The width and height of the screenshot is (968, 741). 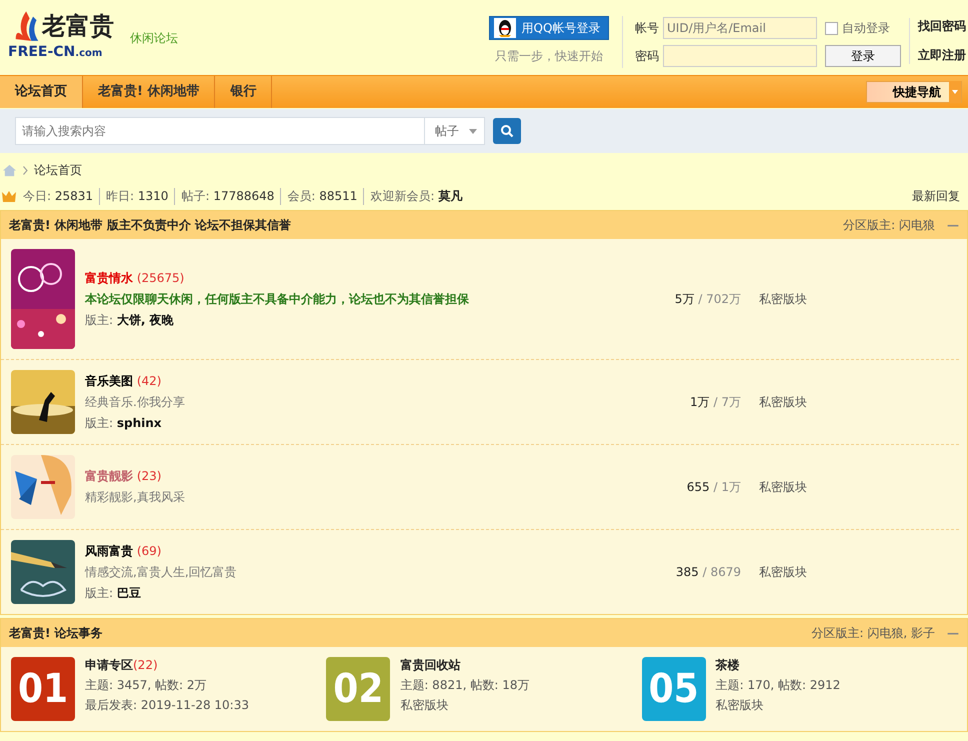 I want to click on forum-stats: 5万 / 702万, so click(x=707, y=299).